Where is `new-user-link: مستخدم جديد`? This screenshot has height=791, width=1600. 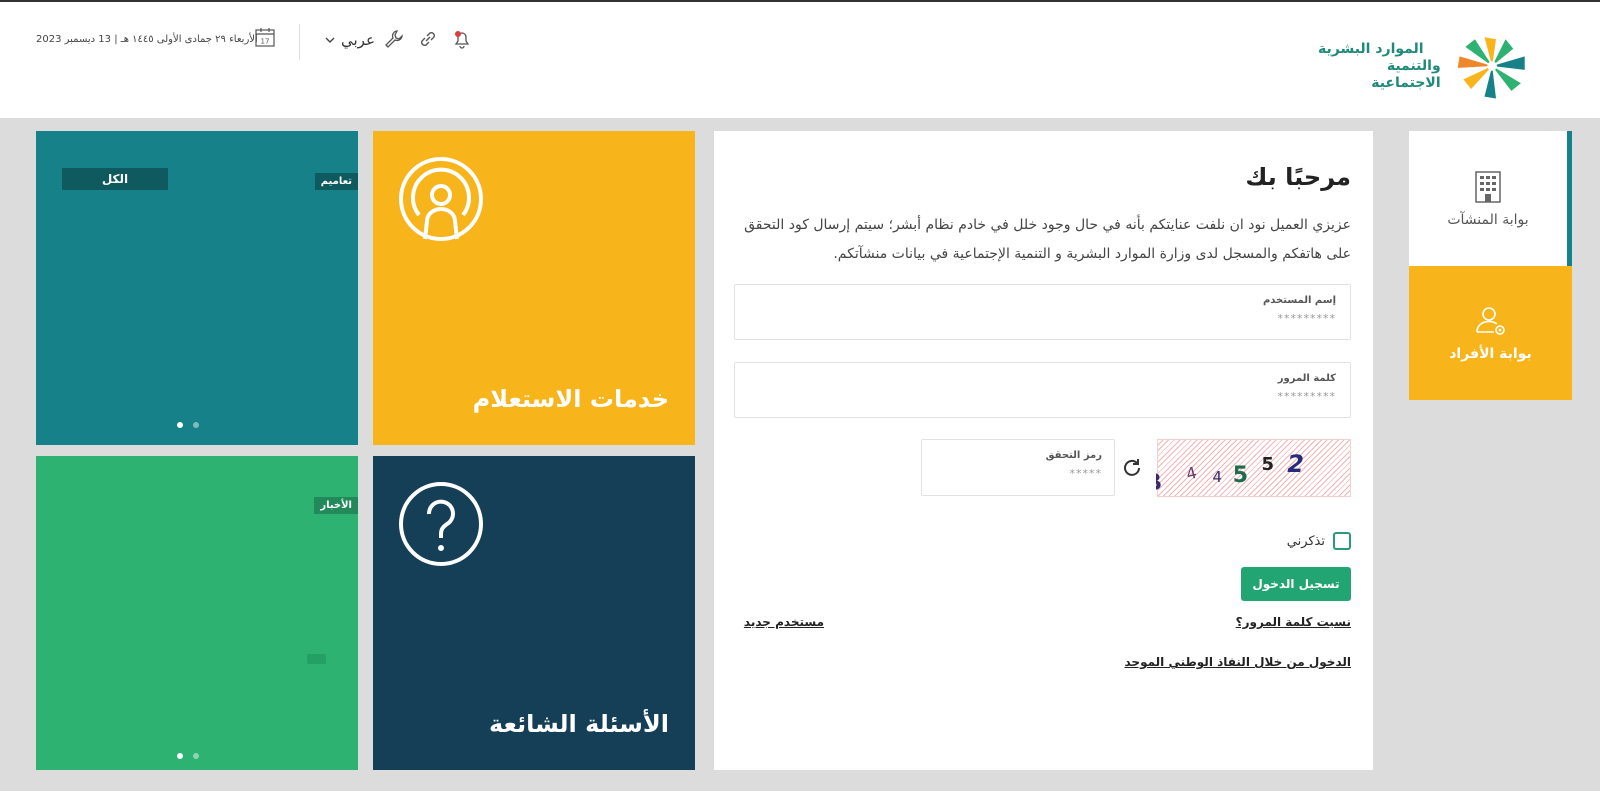
new-user-link: مستخدم جديد is located at coordinates (784, 622).